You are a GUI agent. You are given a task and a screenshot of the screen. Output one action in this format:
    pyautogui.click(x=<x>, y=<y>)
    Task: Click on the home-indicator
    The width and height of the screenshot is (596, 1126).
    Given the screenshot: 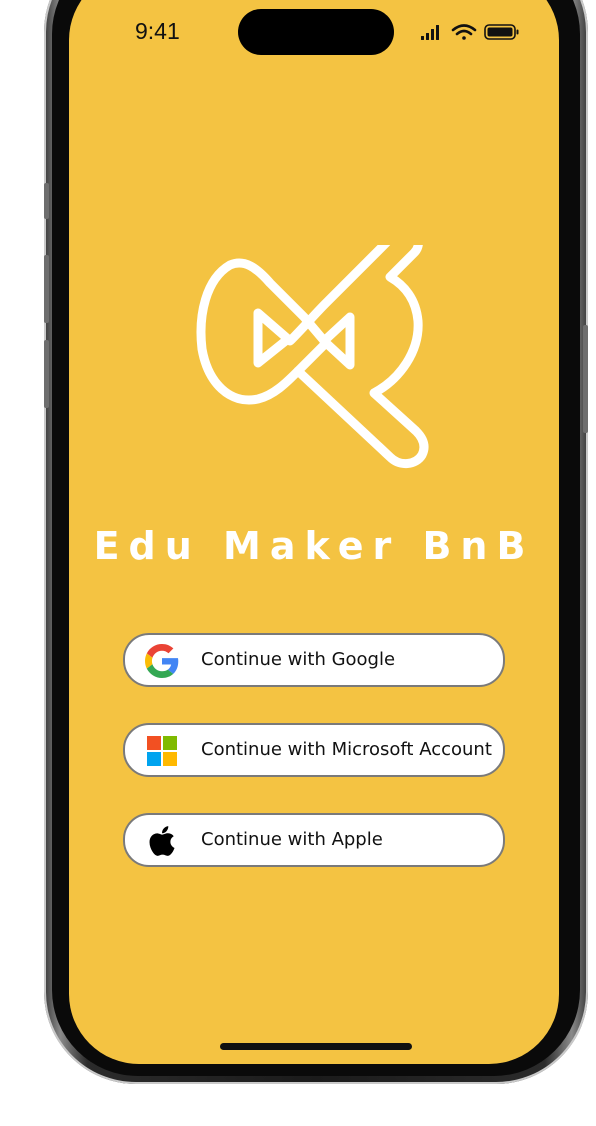 What is the action you would take?
    pyautogui.click(x=316, y=1046)
    